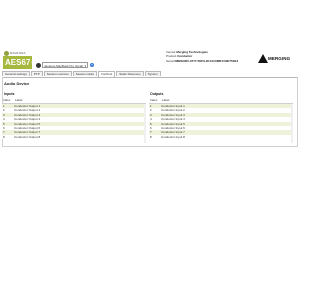 Image resolution: width=320 pixels, height=300 pixels. What do you see at coordinates (16, 73) in the screenshot?
I see `tab-general-settings: General settings` at bounding box center [16, 73].